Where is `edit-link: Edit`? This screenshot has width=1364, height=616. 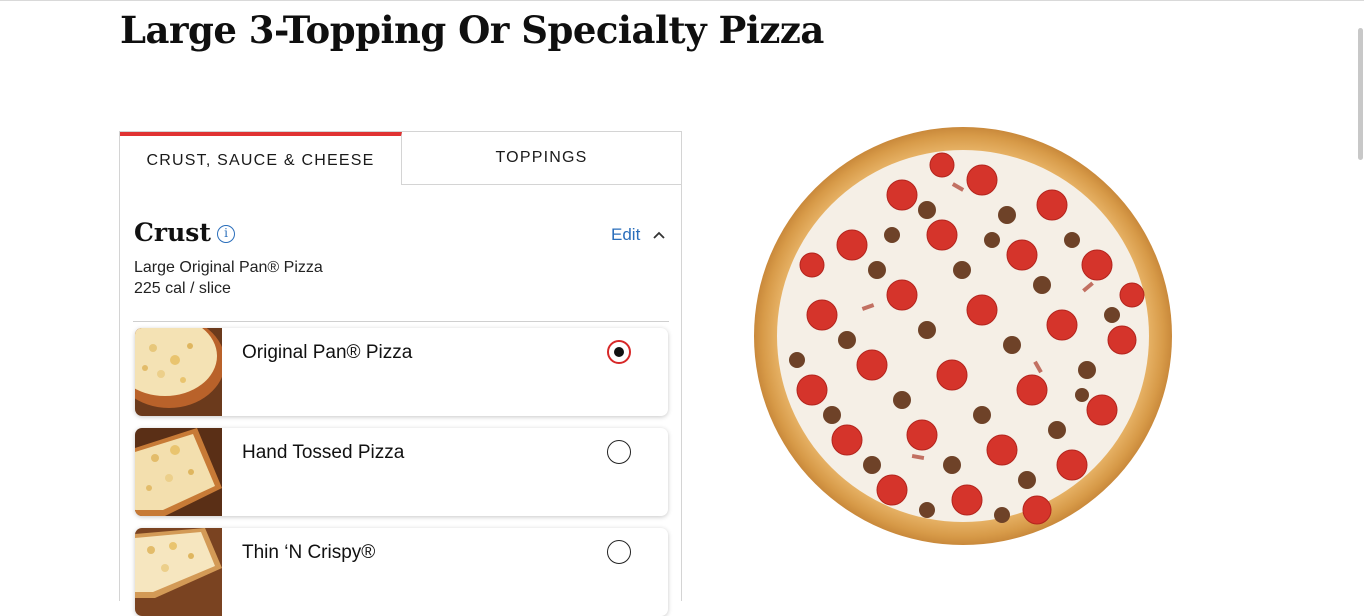
edit-link: Edit is located at coordinates (625, 235).